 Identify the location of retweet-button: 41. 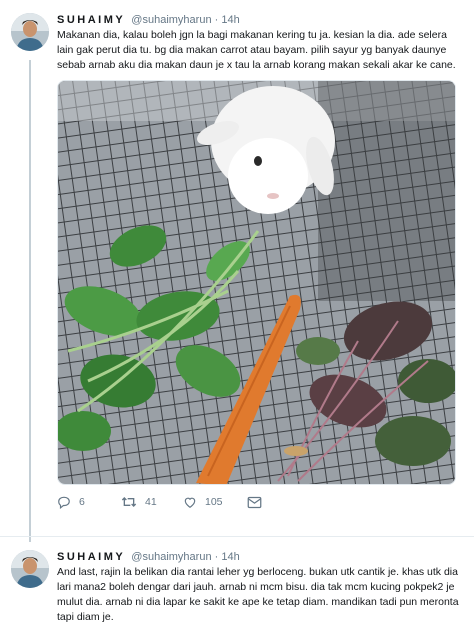
(152, 502).